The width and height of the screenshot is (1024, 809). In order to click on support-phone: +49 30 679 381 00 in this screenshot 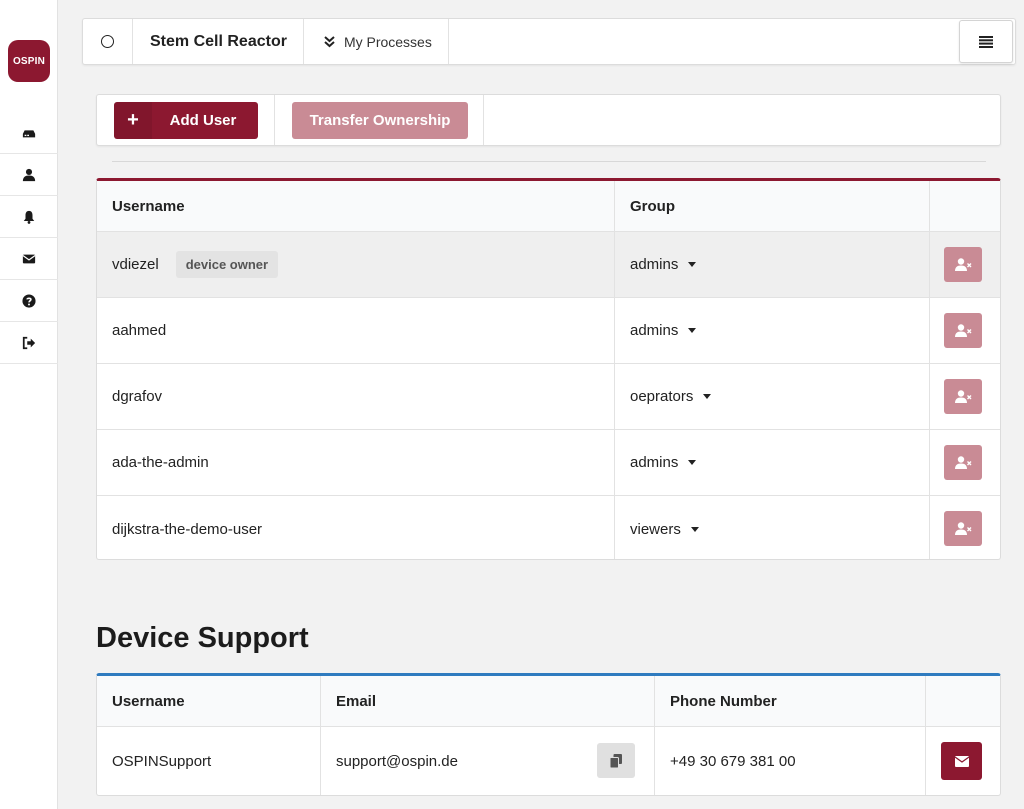, I will do `click(733, 761)`.